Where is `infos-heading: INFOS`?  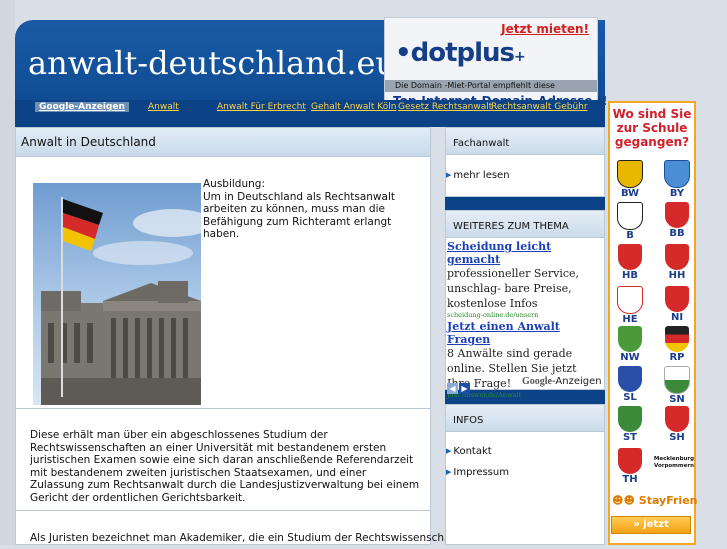 infos-heading: INFOS is located at coordinates (525, 418).